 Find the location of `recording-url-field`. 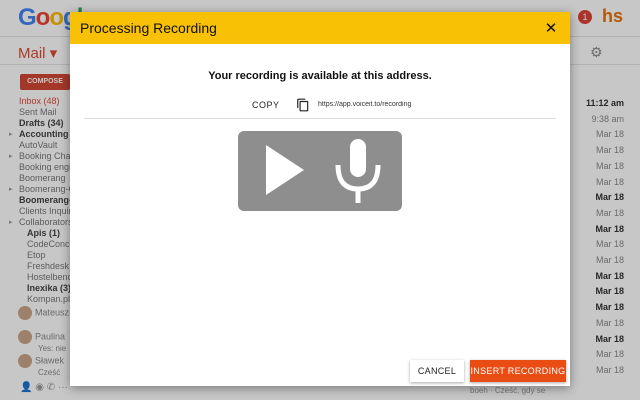

recording-url-field is located at coordinates (373, 104).